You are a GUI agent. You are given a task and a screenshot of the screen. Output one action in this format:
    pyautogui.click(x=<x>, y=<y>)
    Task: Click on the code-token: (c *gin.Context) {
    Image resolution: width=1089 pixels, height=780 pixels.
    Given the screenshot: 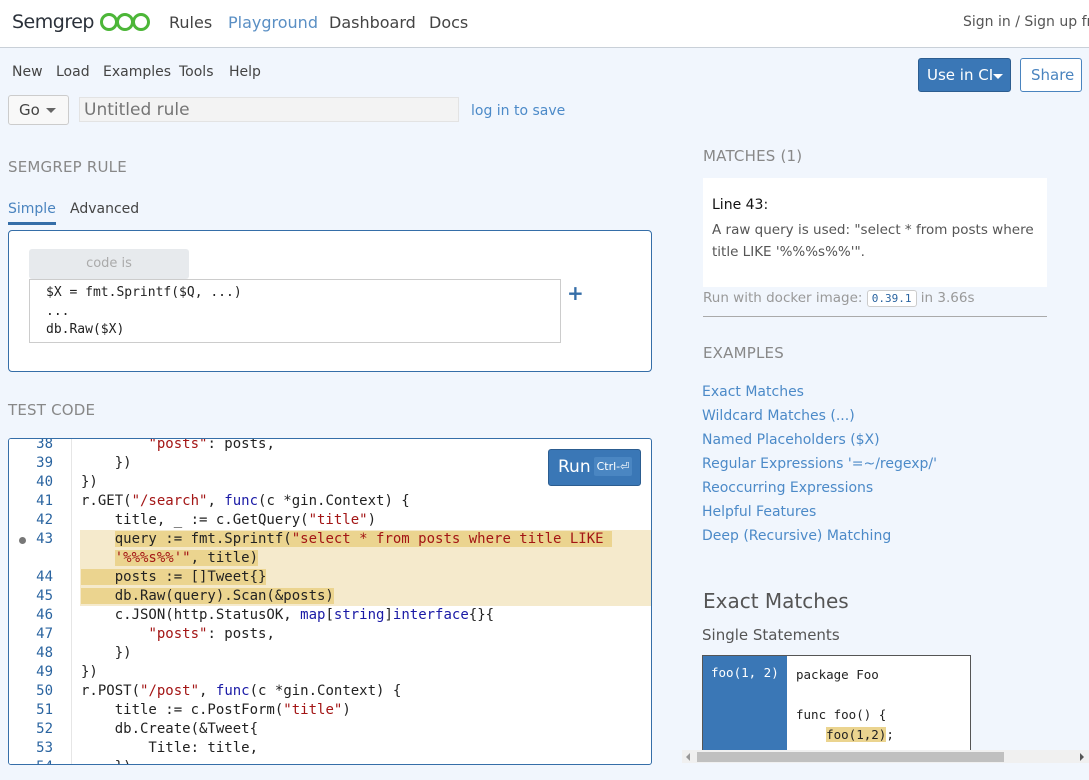 What is the action you would take?
    pyautogui.click(x=325, y=691)
    